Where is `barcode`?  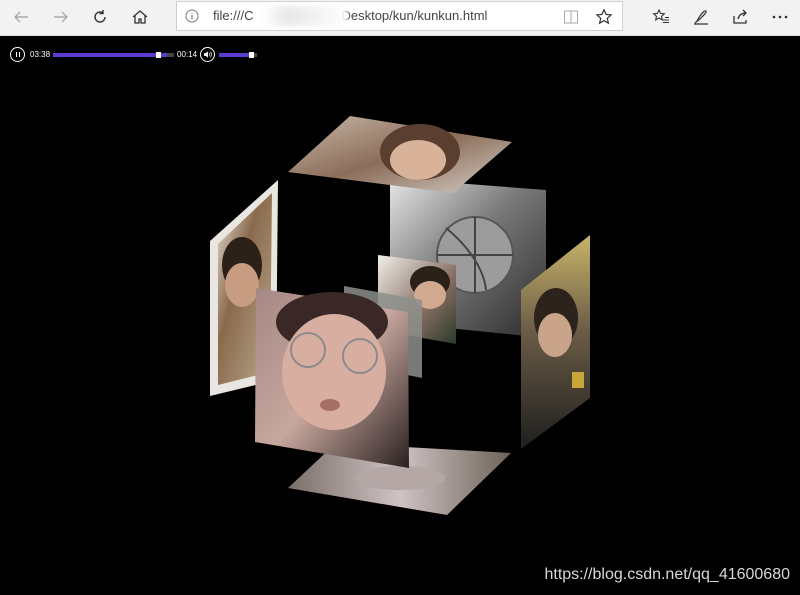 barcode is located at coordinates (578, 380).